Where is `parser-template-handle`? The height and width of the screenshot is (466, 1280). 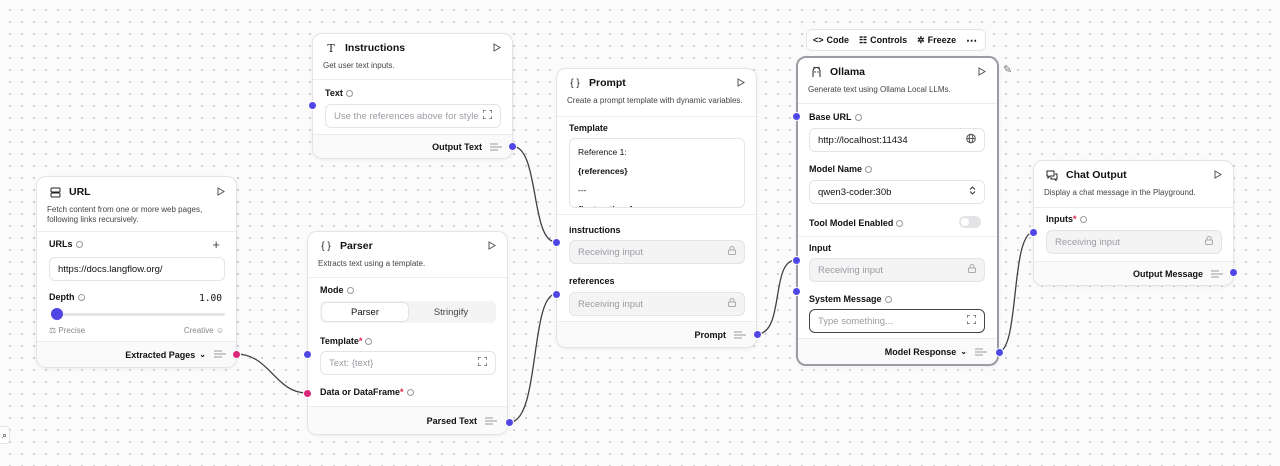
parser-template-handle is located at coordinates (307, 354).